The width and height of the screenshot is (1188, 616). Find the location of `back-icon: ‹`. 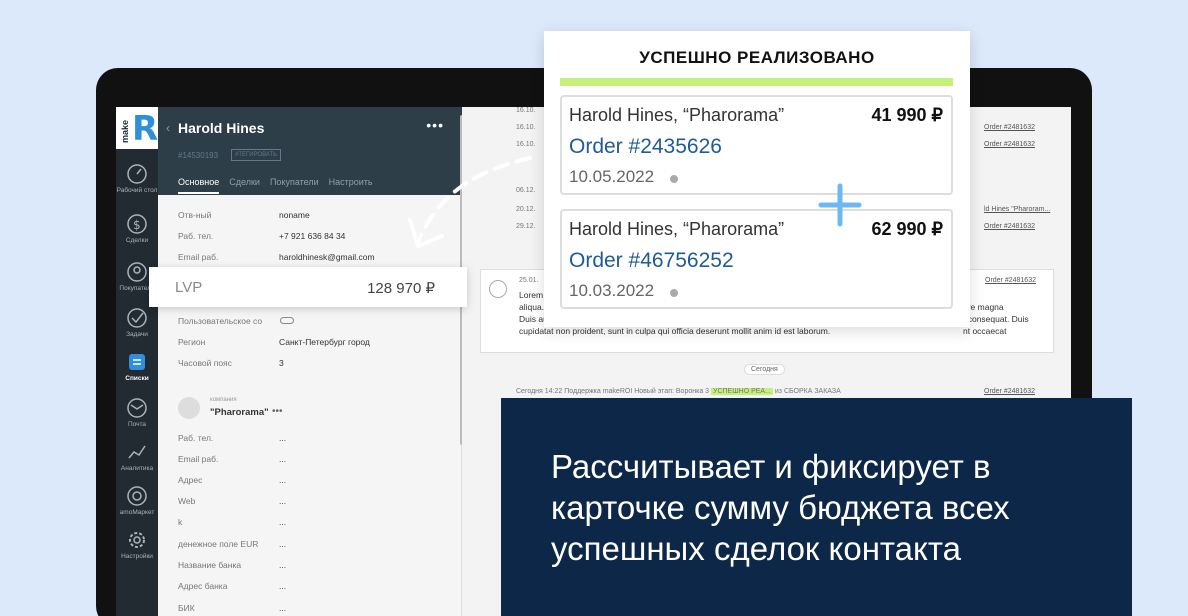

back-icon: ‹ is located at coordinates (168, 128).